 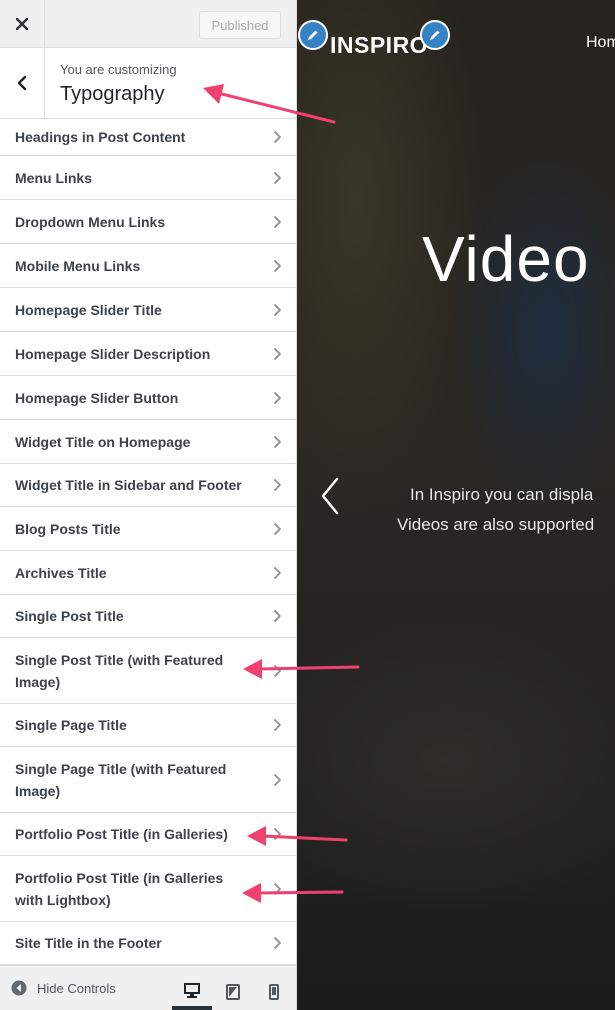 What do you see at coordinates (379, 45) in the screenshot?
I see `site-logo: INSPIRO` at bounding box center [379, 45].